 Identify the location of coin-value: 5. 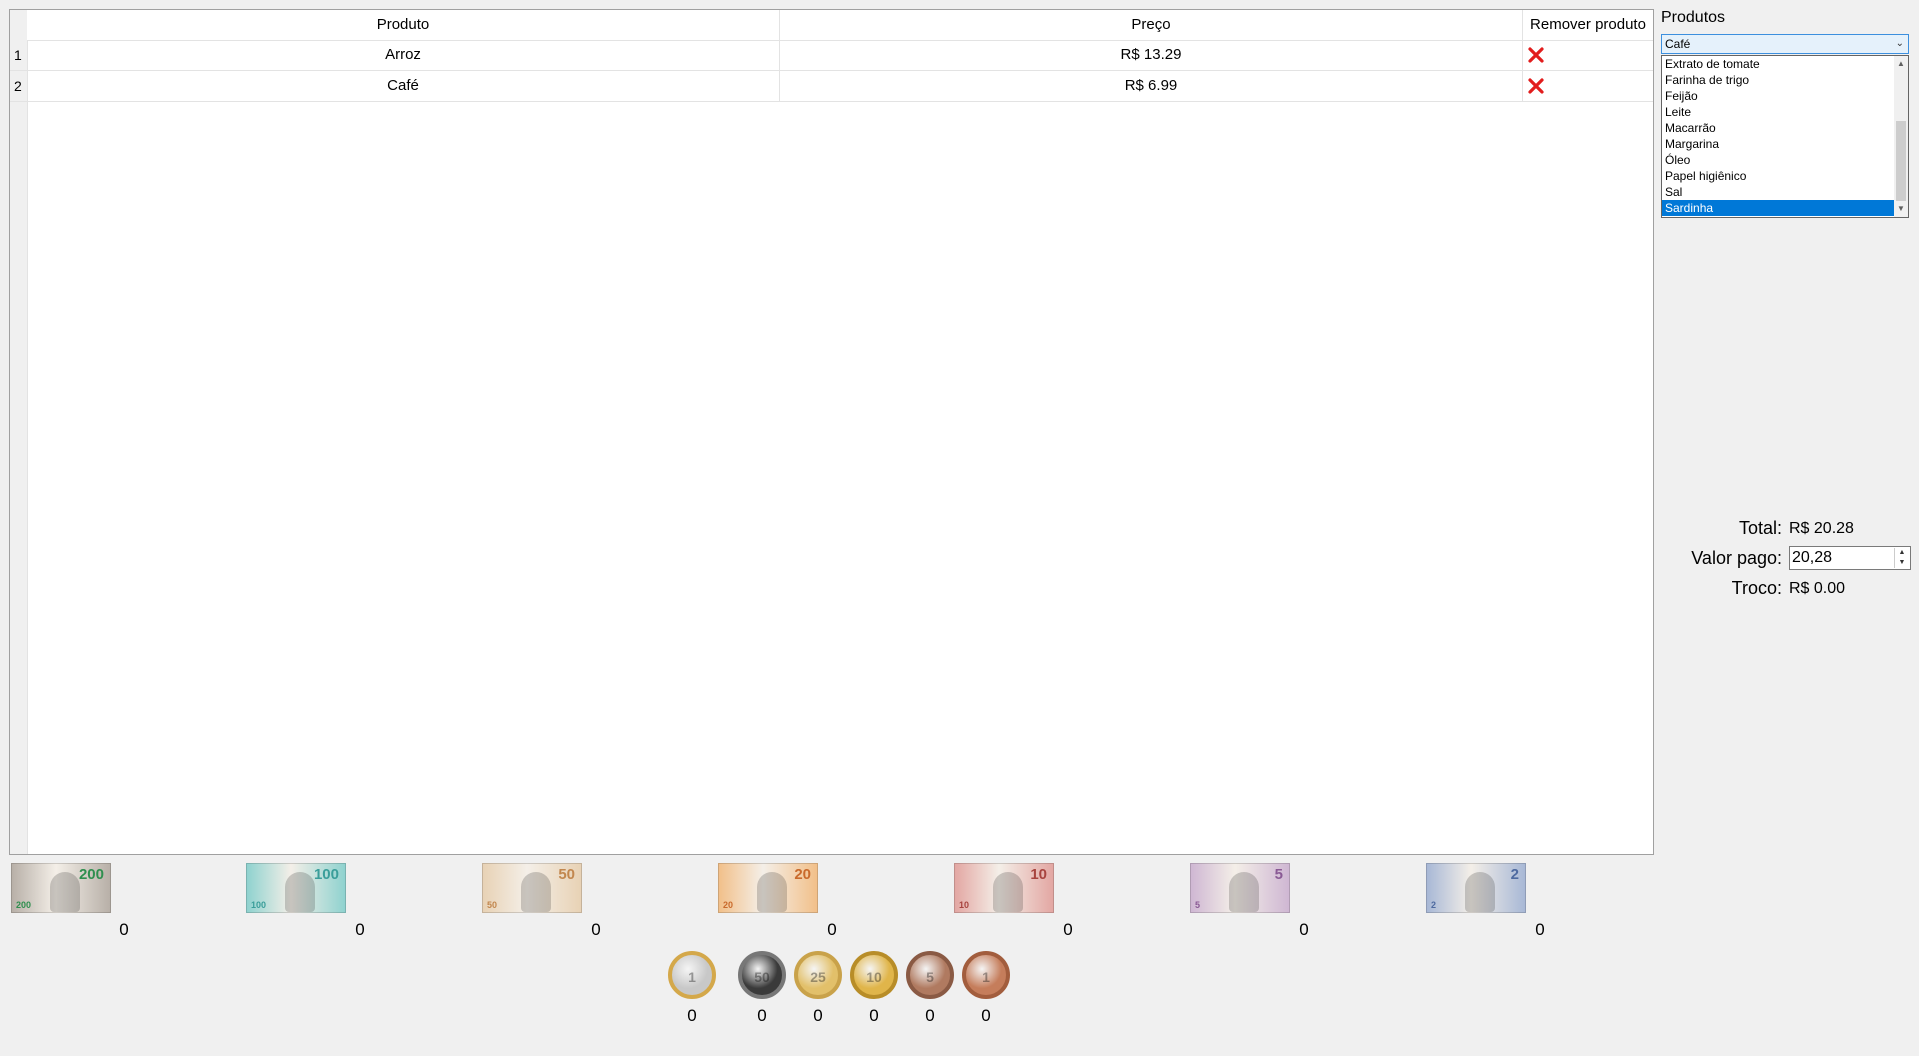
(930, 977).